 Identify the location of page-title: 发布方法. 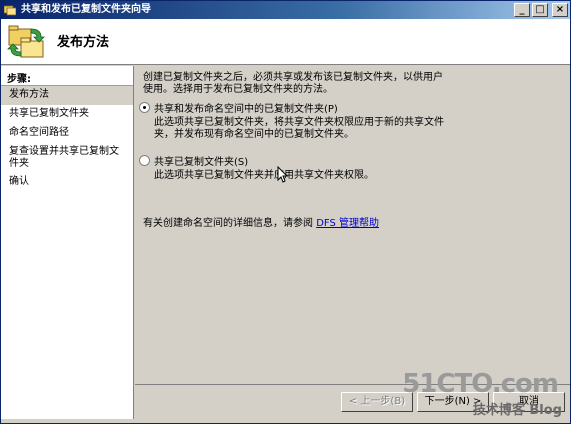
(83, 42).